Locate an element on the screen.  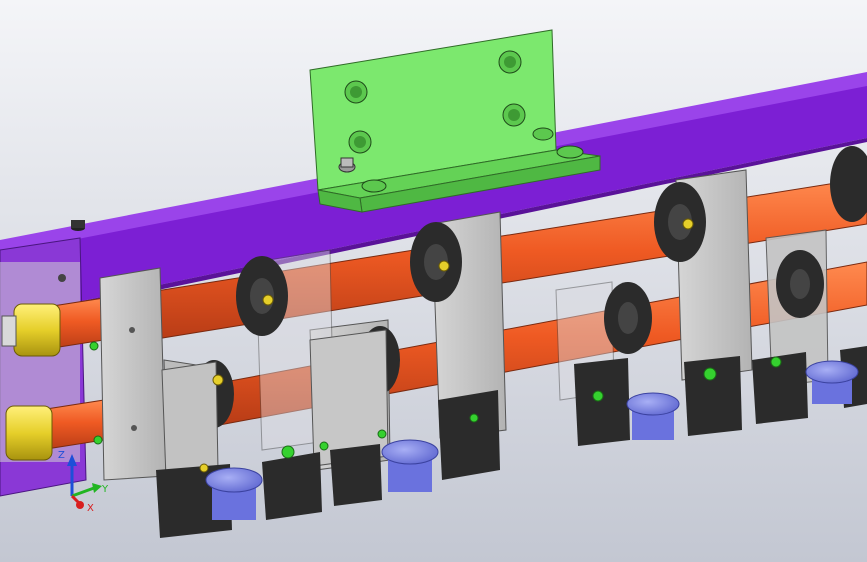
triad-y-label: Y is located at coordinates (105, 489).